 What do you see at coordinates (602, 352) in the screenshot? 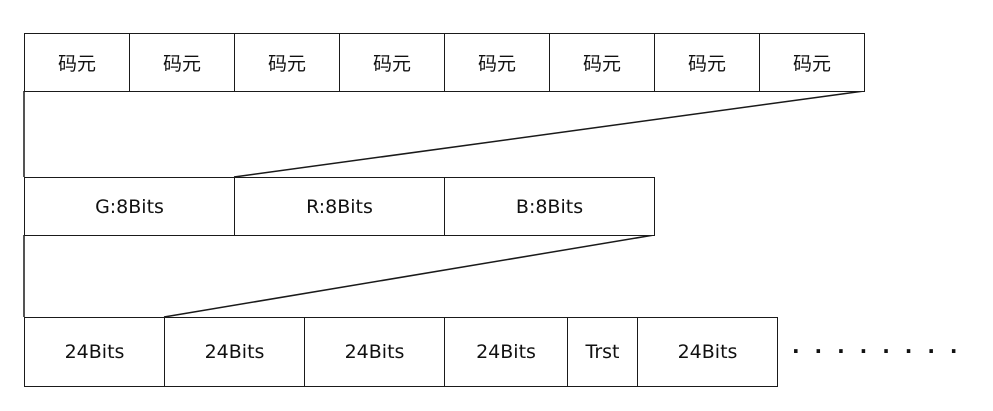
I see `reset-trst-cell: Trst` at bounding box center [602, 352].